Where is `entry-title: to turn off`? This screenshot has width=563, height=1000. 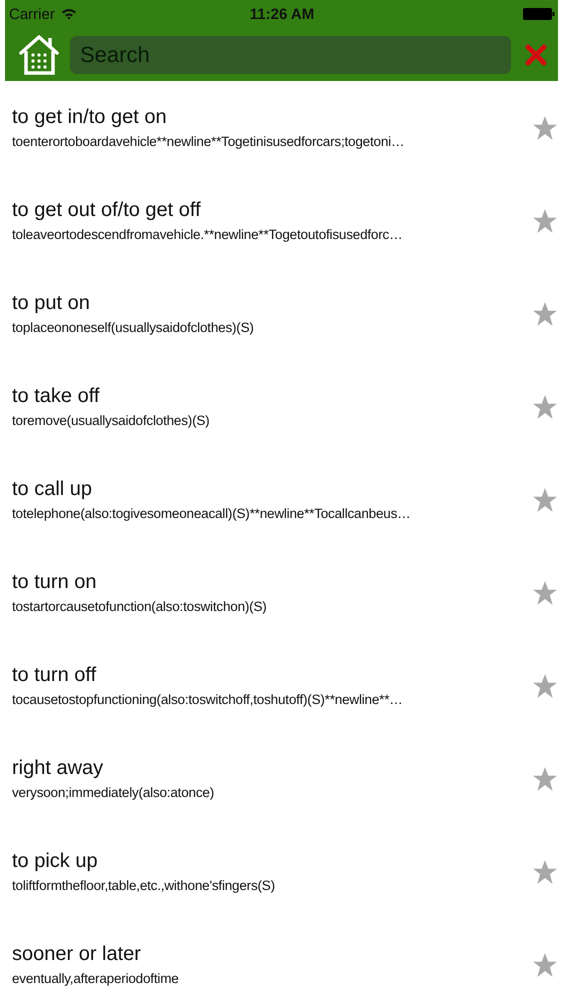
entry-title: to turn off is located at coordinates (54, 675).